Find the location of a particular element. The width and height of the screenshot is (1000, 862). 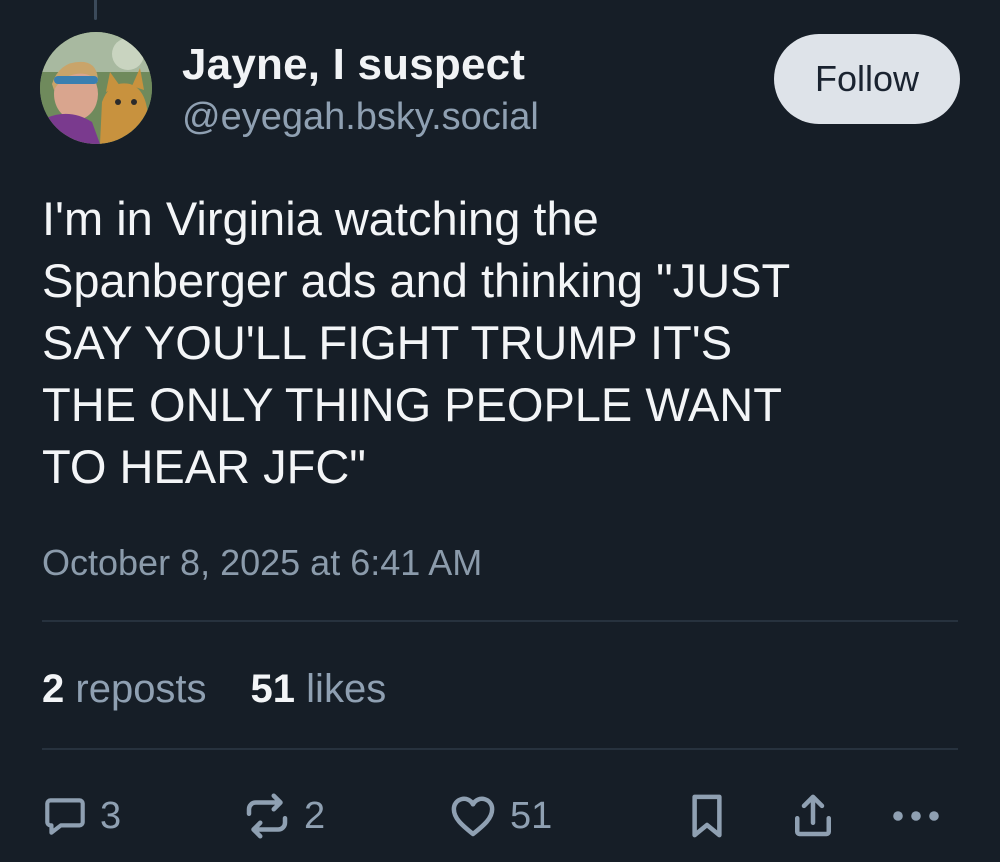

thread-line is located at coordinates (95, 10).